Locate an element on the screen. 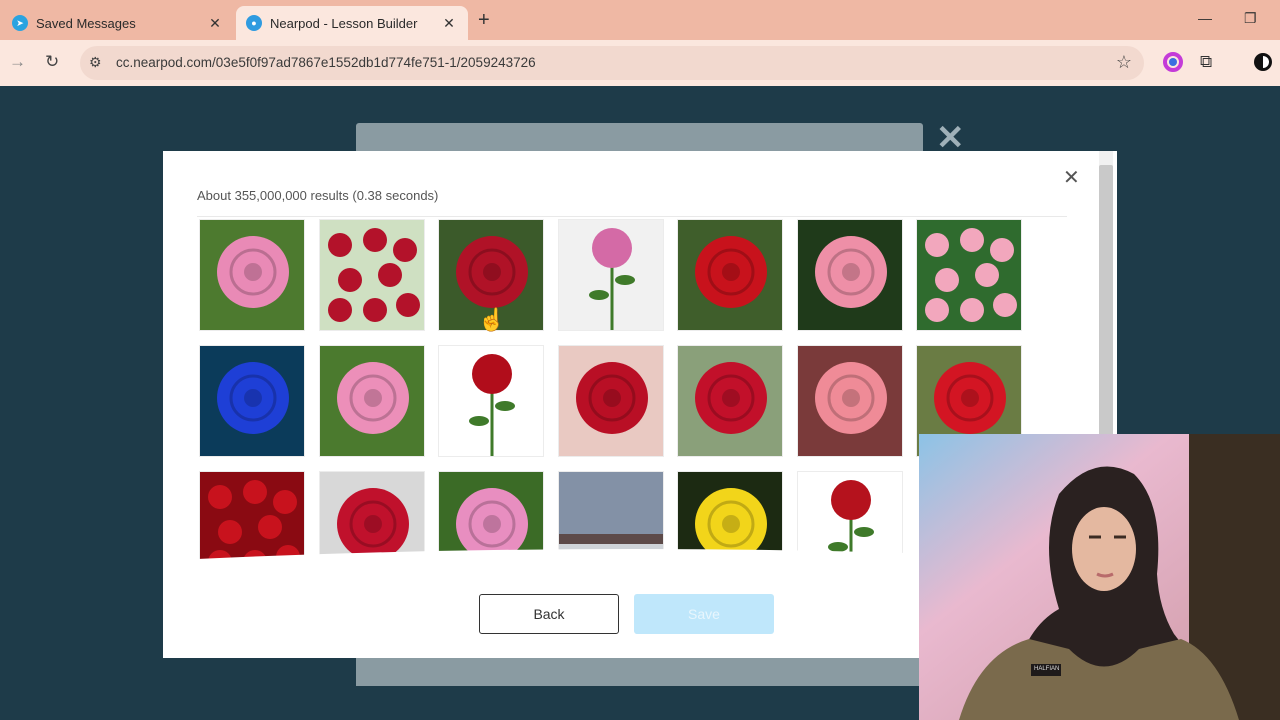 The height and width of the screenshot is (720, 1280). tab-nearpod-lesson-builder: ● Nearpod - Lesson Builder ✕ is located at coordinates (352, 23).